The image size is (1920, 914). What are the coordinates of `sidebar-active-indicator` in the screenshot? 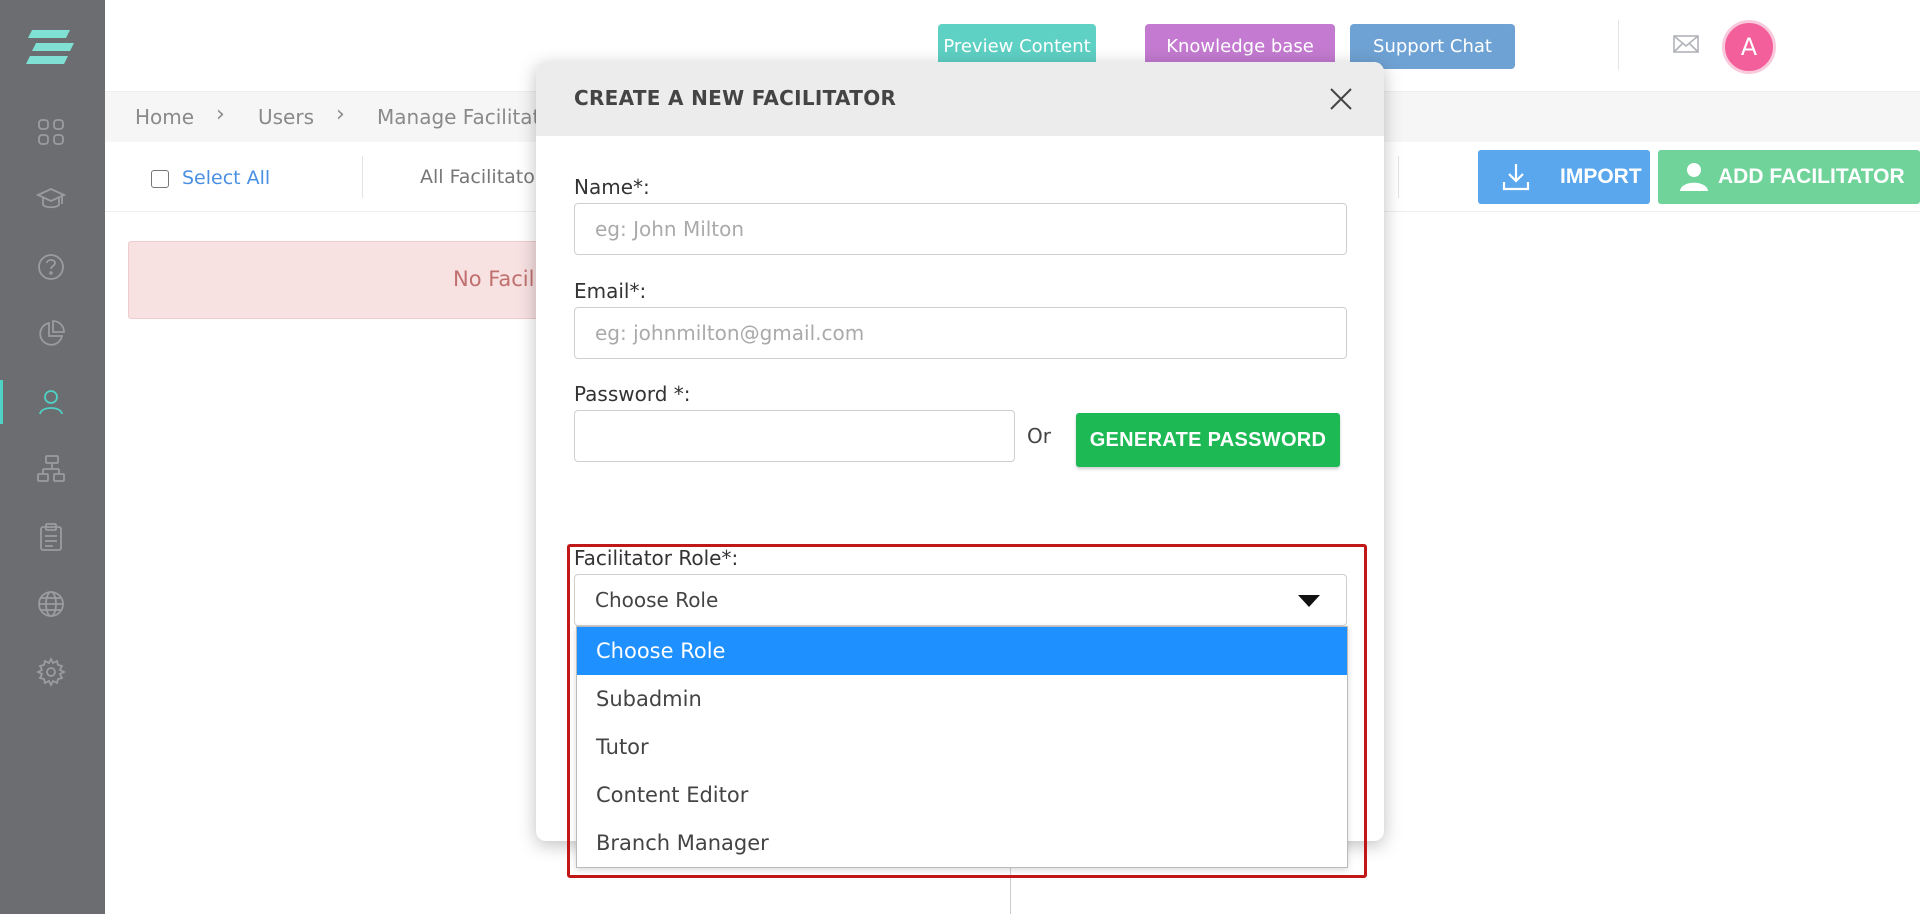 It's located at (1, 402).